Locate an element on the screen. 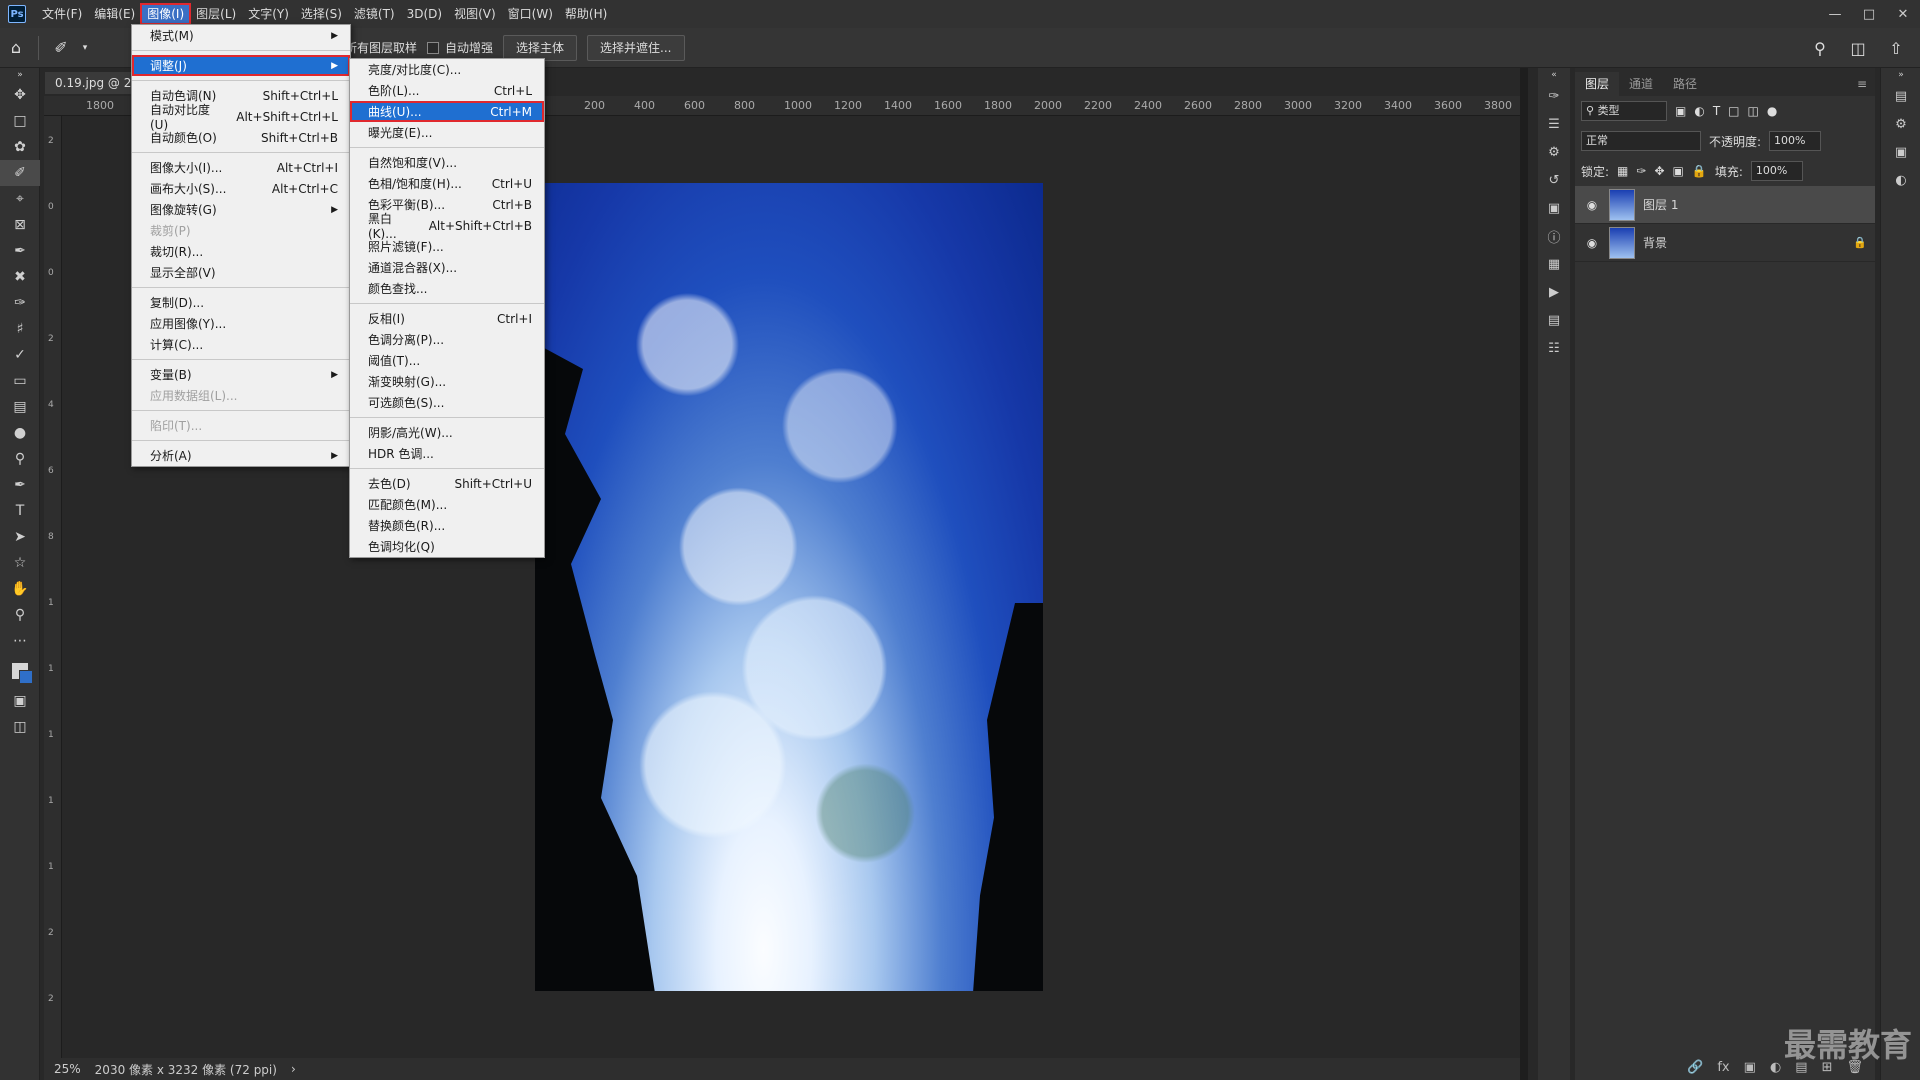 The image size is (1920, 1080). layer-row: ◉ 图层 1 is located at coordinates (1725, 205).